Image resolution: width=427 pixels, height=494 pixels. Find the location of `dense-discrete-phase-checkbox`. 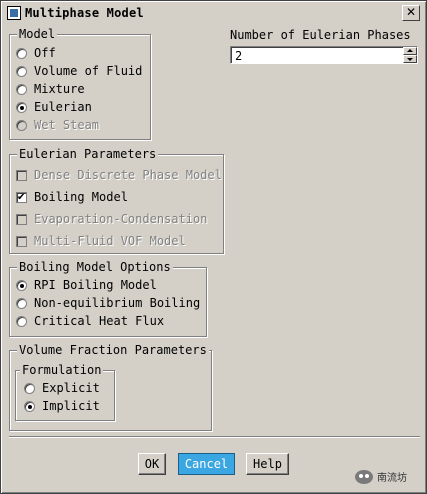

dense-discrete-phase-checkbox is located at coordinates (21, 175).